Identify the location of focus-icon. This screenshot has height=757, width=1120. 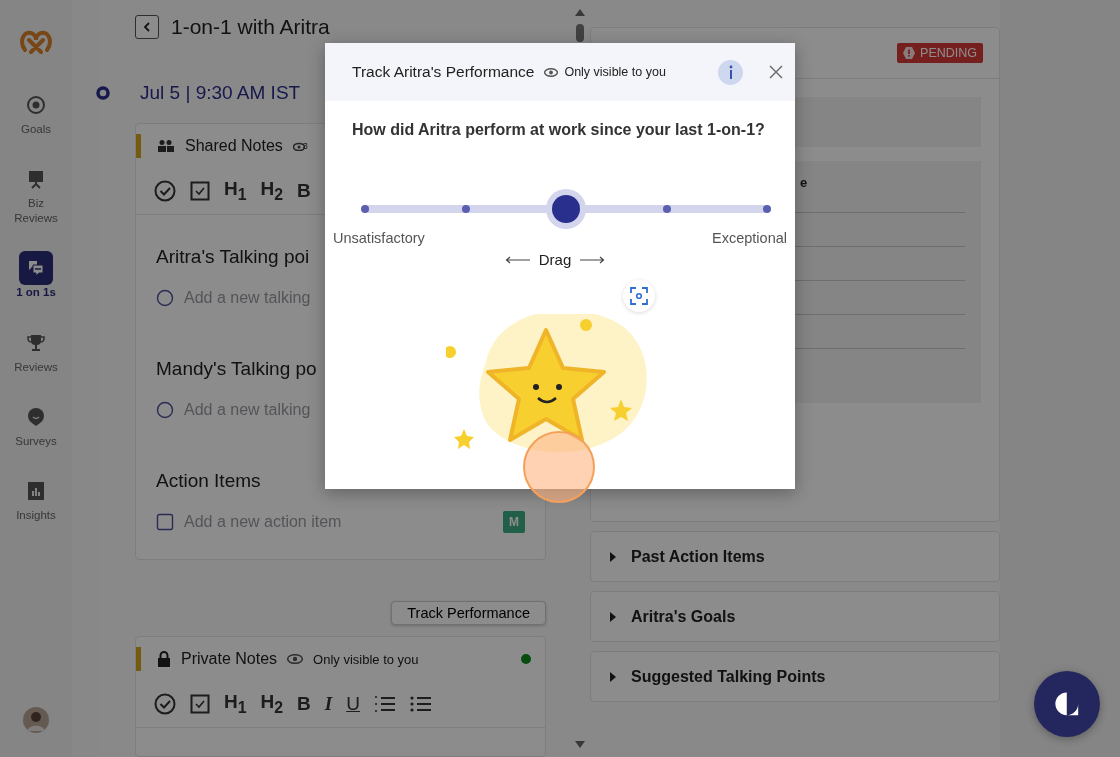
(639, 296).